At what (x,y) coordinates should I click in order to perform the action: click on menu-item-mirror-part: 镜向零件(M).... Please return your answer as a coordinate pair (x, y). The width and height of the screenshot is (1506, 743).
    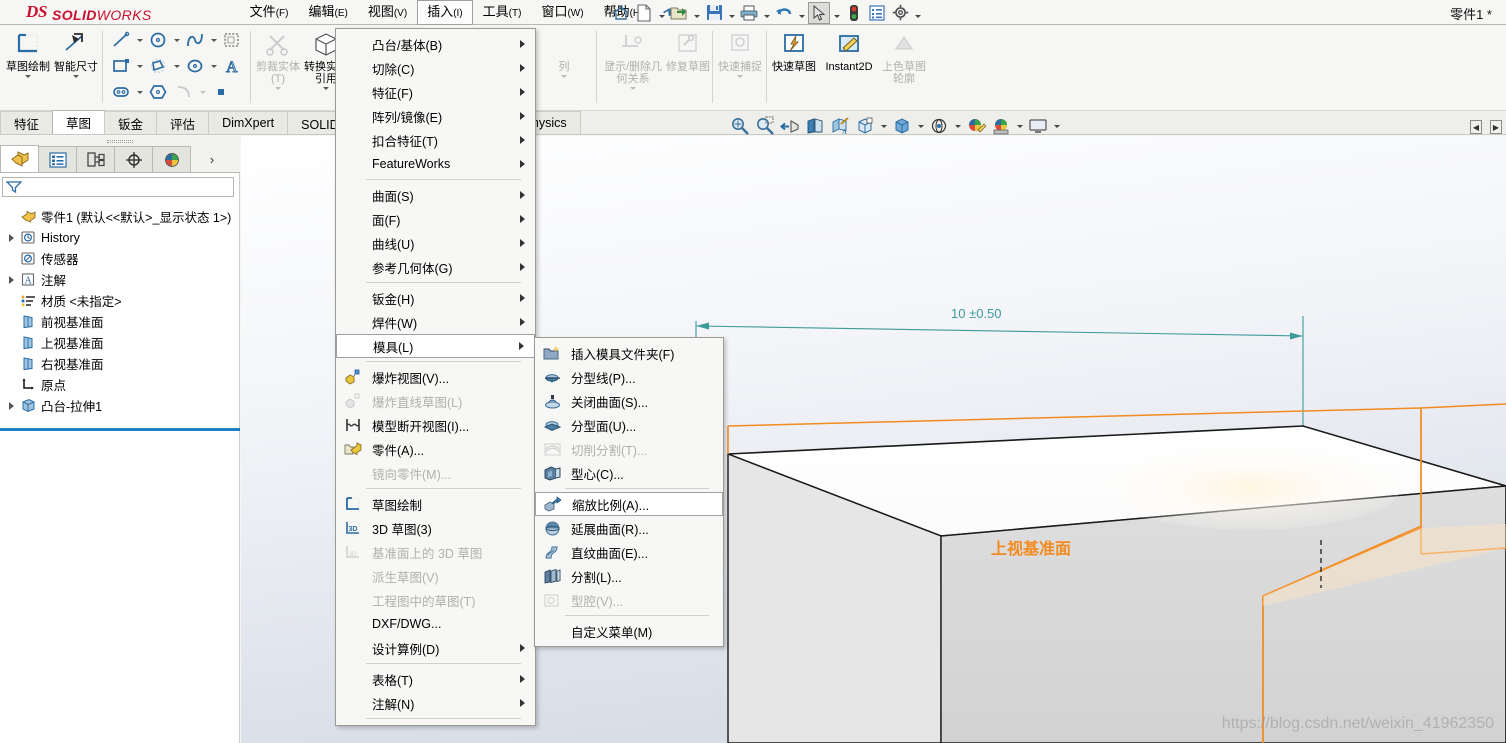
    Looking at the image, I should click on (435, 473).